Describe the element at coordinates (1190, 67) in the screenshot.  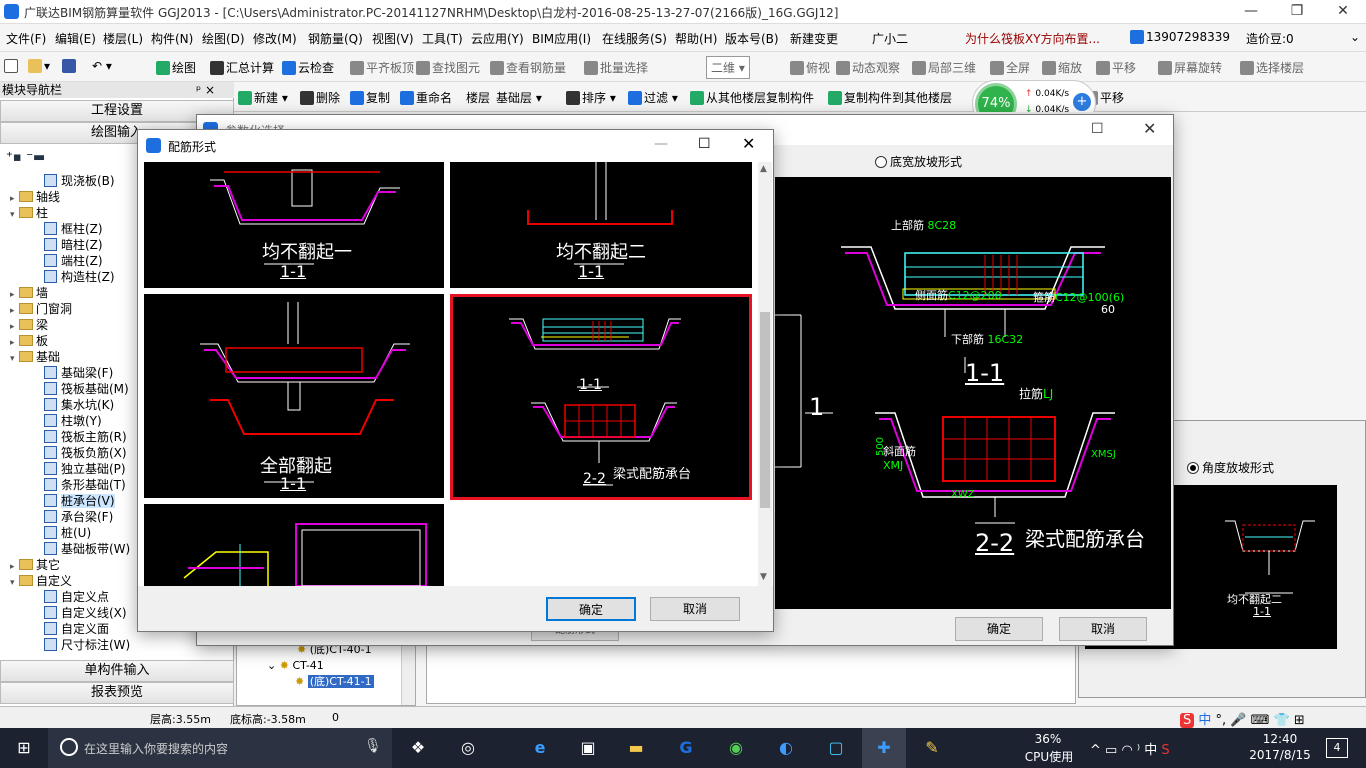
I see `toolbar1-item-14: 屏幕旋转` at that location.